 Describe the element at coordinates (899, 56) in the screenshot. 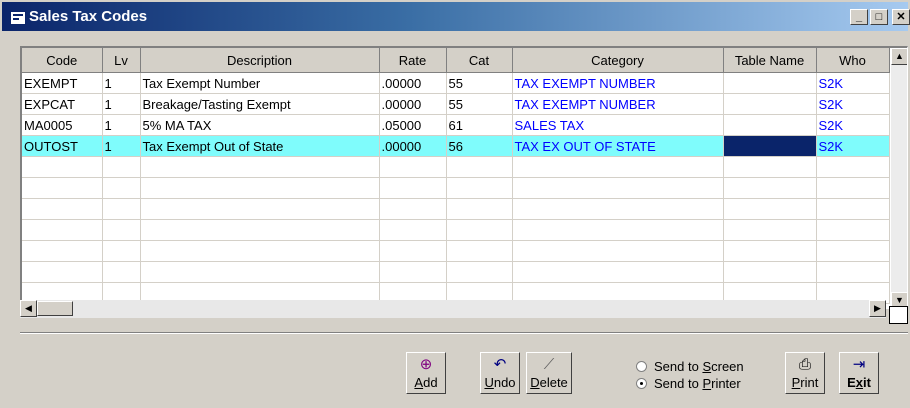

I see `scroll-up-arrow-icon: ▲` at that location.